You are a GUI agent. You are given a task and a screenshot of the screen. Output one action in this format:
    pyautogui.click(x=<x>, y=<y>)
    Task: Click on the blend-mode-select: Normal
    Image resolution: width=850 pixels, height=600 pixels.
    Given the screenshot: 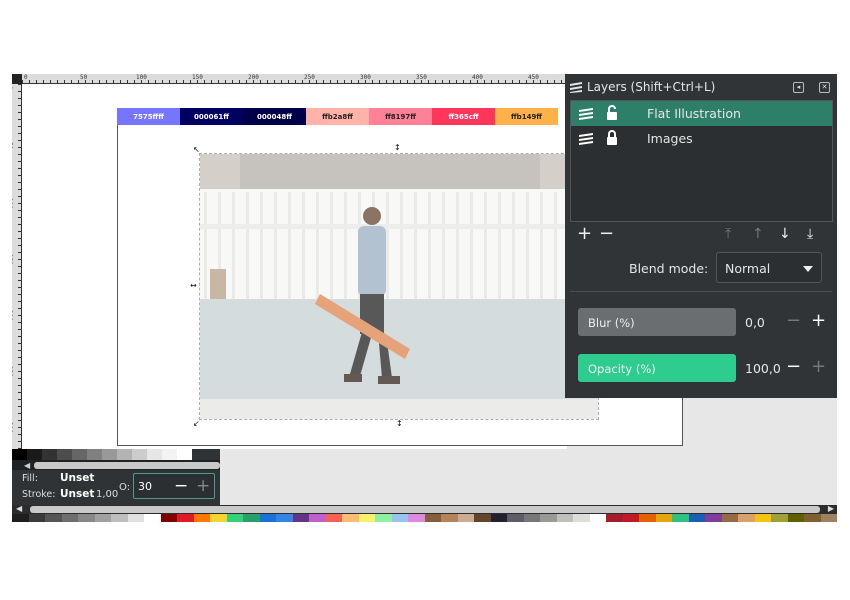 What is the action you would take?
    pyautogui.click(x=769, y=267)
    